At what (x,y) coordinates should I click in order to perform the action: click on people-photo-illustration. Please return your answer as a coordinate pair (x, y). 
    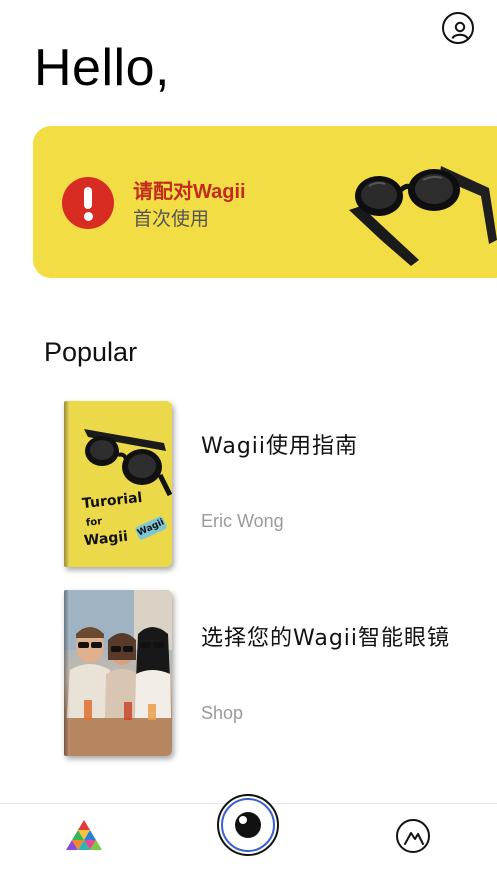
    Looking at the image, I should click on (118, 673).